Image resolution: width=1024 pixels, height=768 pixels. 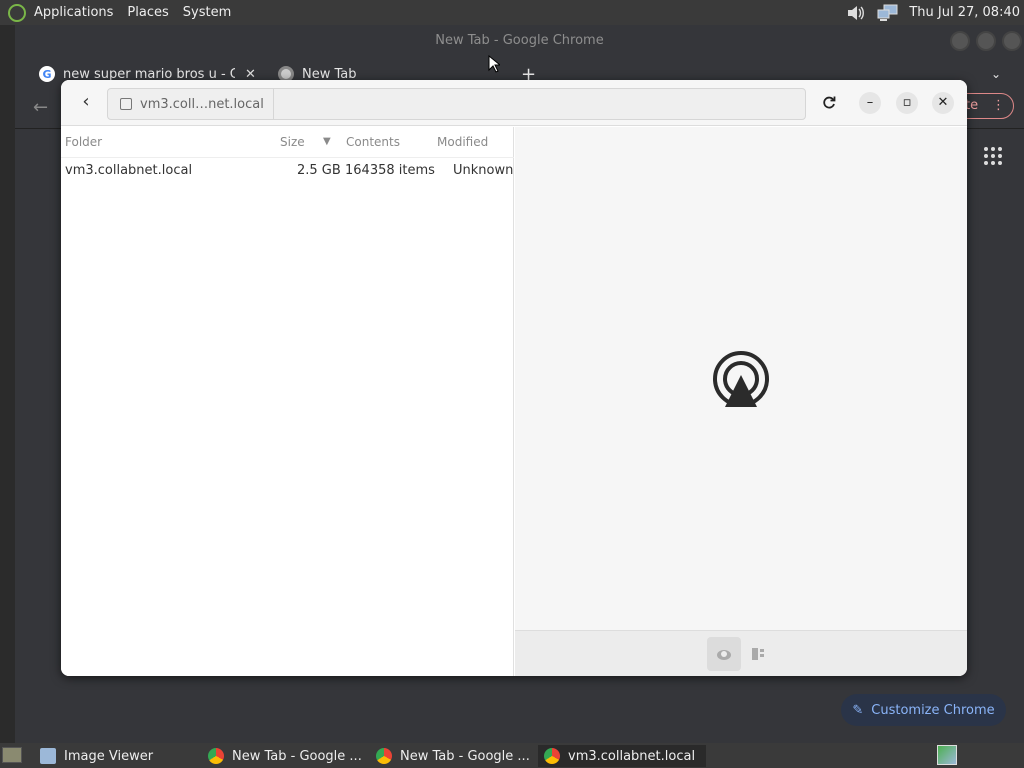 I want to click on dialog-header: ‹ vm3.coll…net.local – ▫ ✕, so click(x=514, y=103).